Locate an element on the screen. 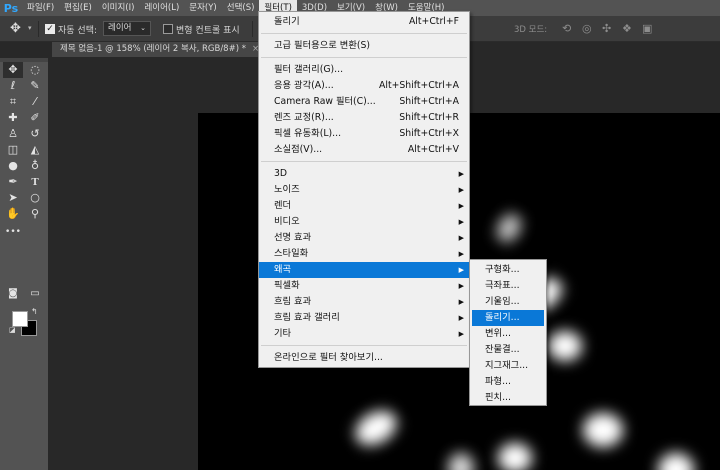 The width and height of the screenshot is (720, 470). filter-menu-item-label: 흐림 효과 is located at coordinates (293, 301).